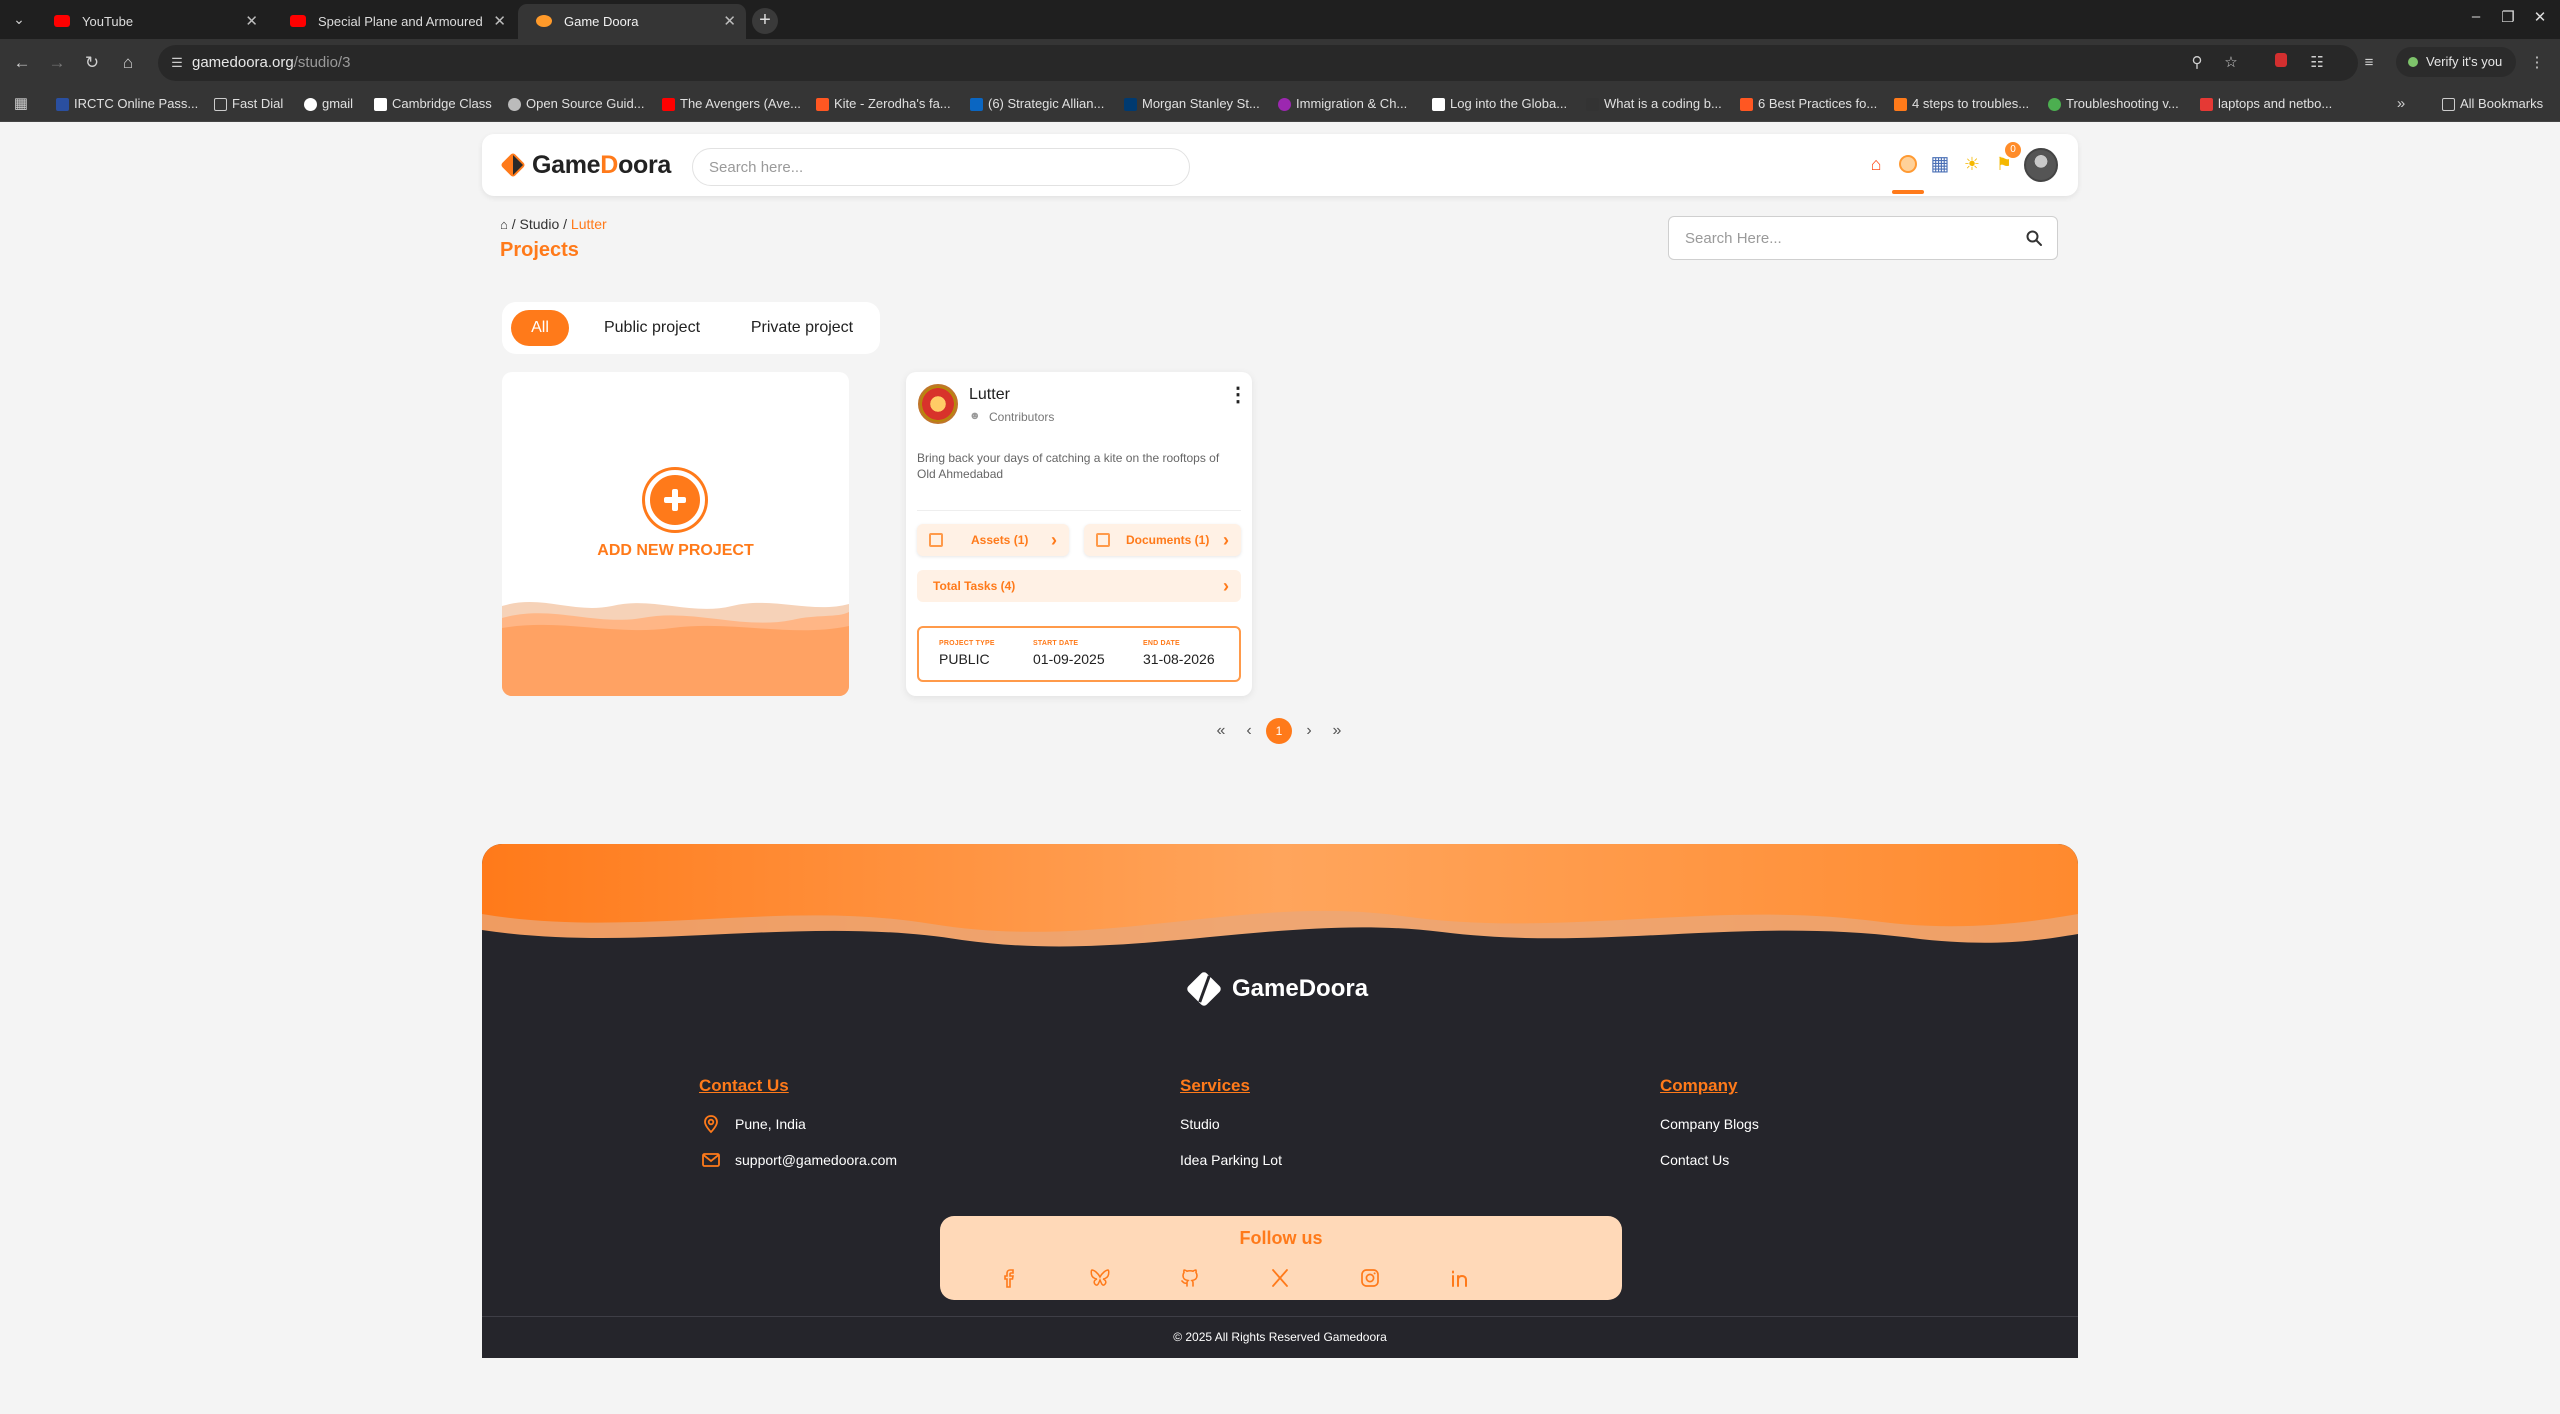 The height and width of the screenshot is (1414, 2560). Describe the element at coordinates (1709, 1132) in the screenshot. I see `footer-link-company-blogs: Company Blogs` at that location.